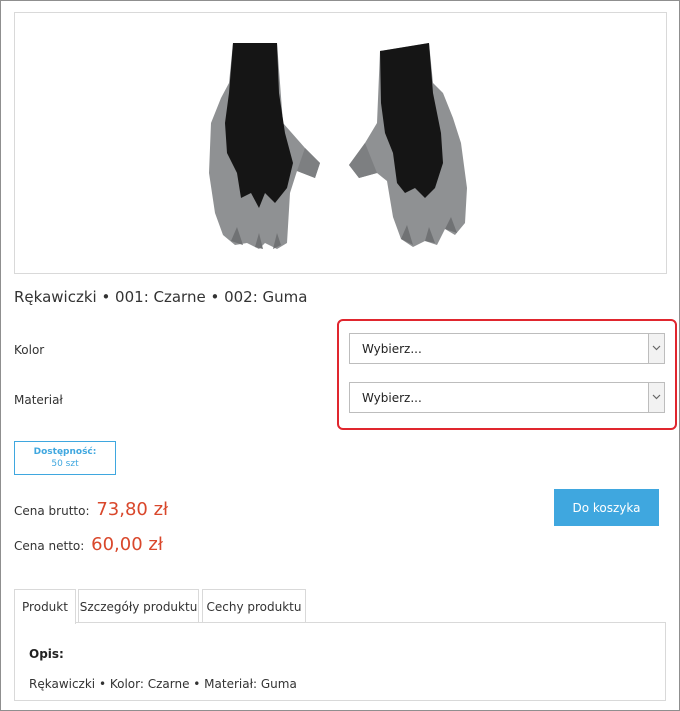 The image size is (680, 711). I want to click on tab-cechy-produktu: Cechy produktu, so click(254, 606).